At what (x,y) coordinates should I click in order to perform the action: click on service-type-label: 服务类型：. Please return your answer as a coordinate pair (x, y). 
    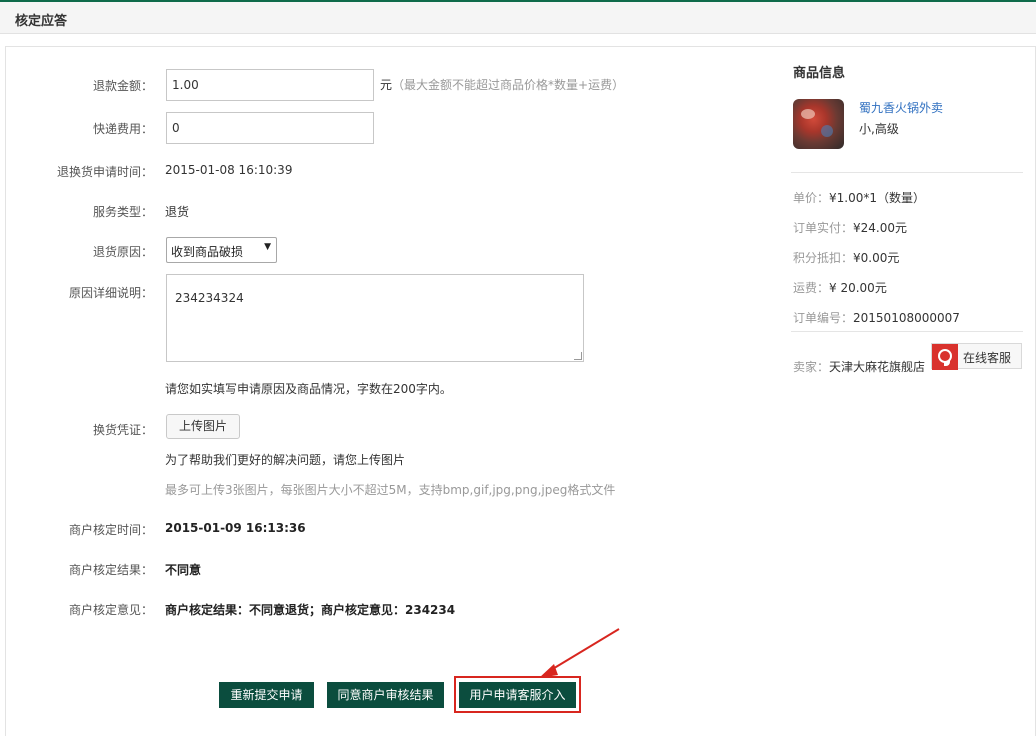
    Looking at the image, I should click on (122, 212).